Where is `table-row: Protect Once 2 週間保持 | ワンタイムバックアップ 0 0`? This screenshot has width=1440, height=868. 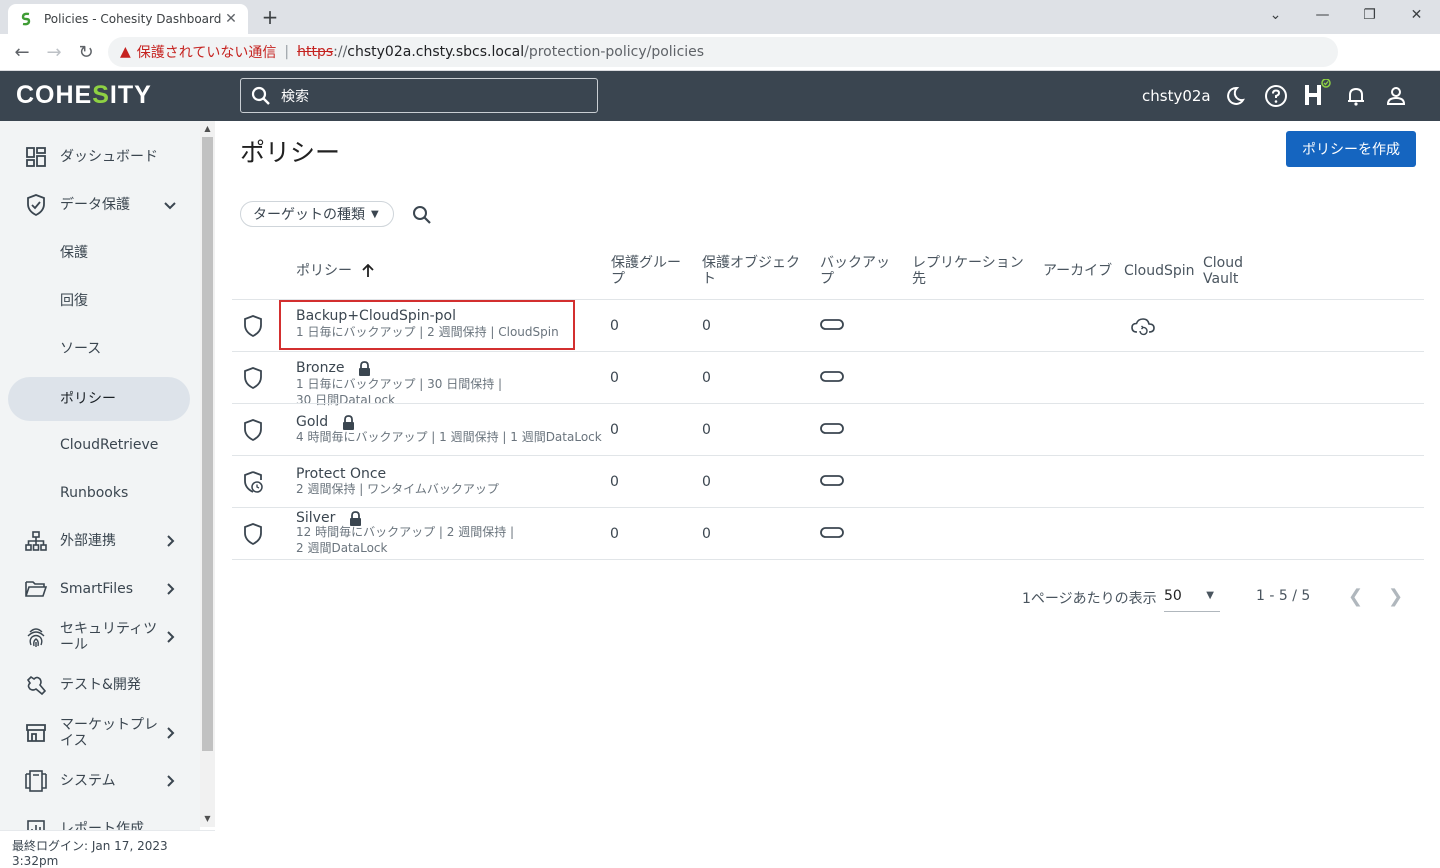 table-row: Protect Once 2 週間保持 | ワンタイムバックアップ 0 0 is located at coordinates (828, 481).